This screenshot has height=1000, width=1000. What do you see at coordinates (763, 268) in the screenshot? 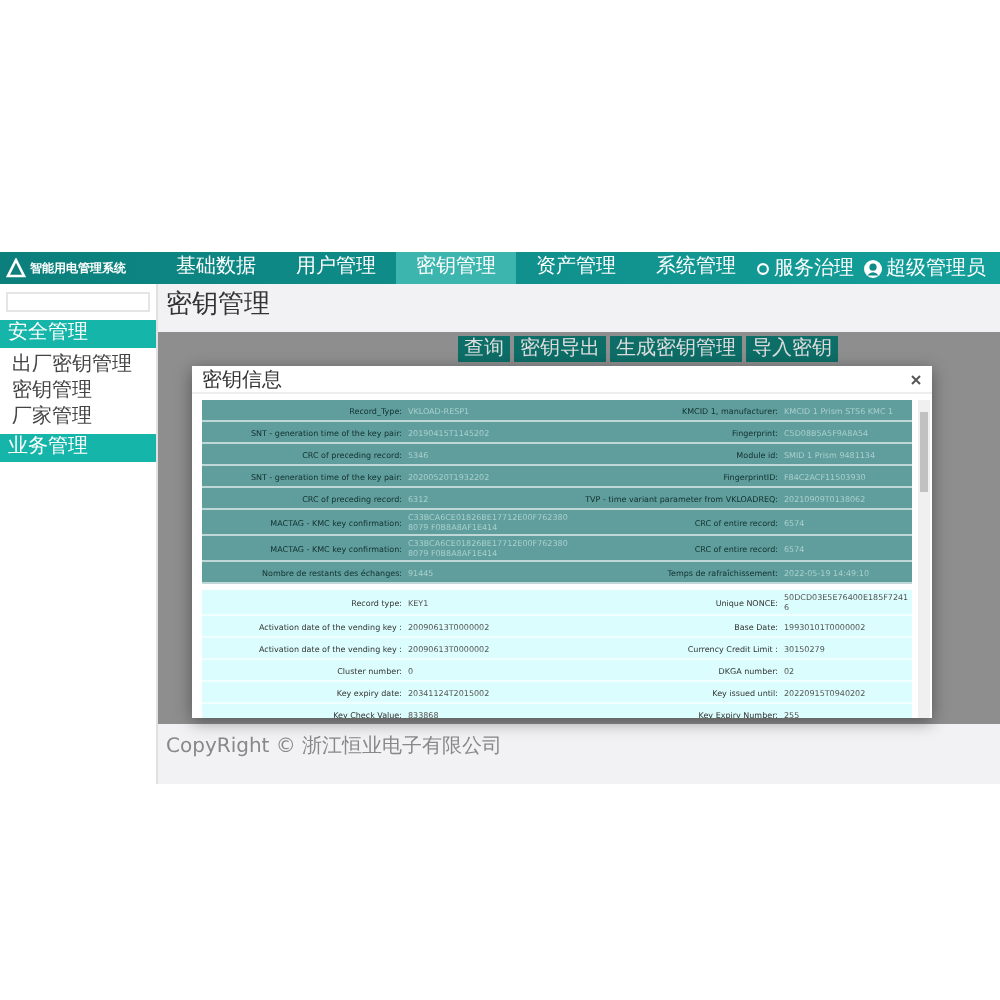
I see `gear-icon` at bounding box center [763, 268].